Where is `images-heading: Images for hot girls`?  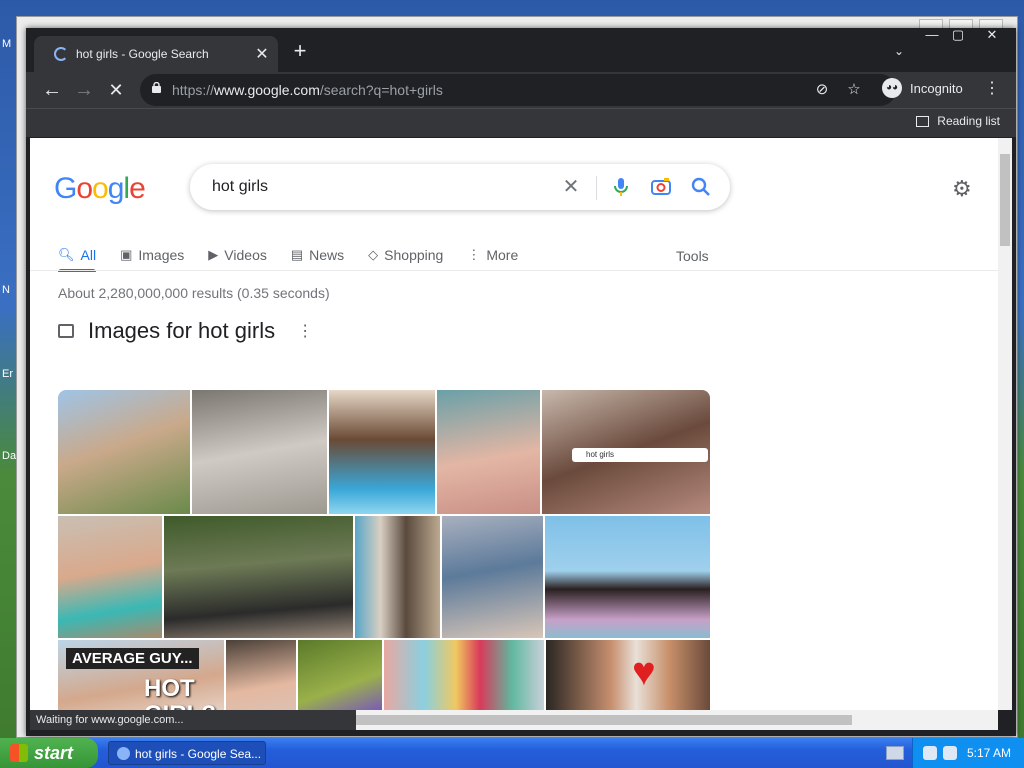 images-heading: Images for hot girls is located at coordinates (181, 331).